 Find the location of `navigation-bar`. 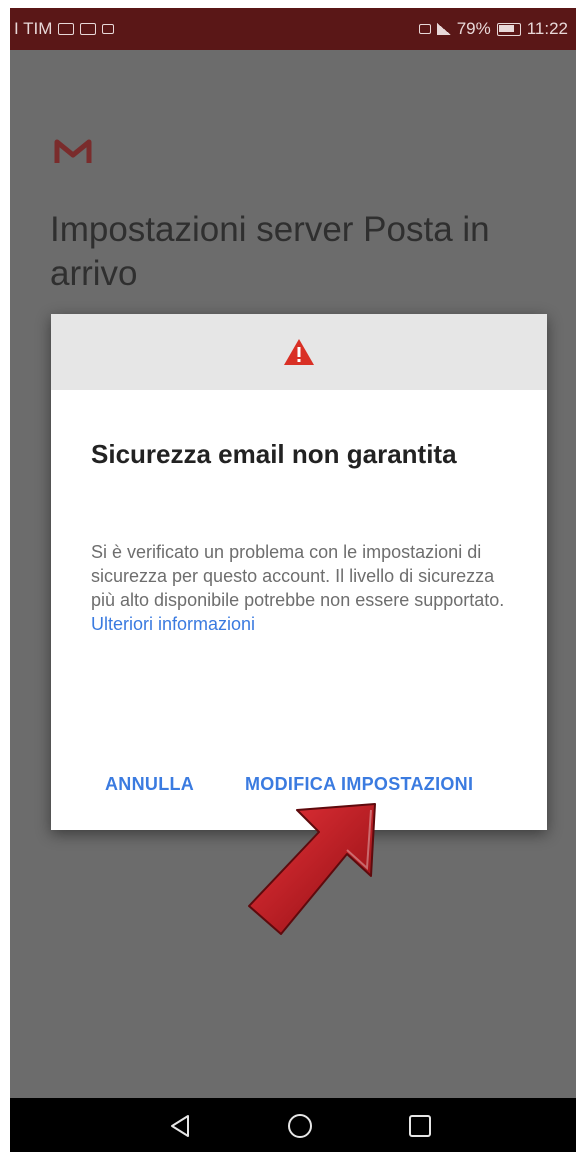

navigation-bar is located at coordinates (293, 1125).